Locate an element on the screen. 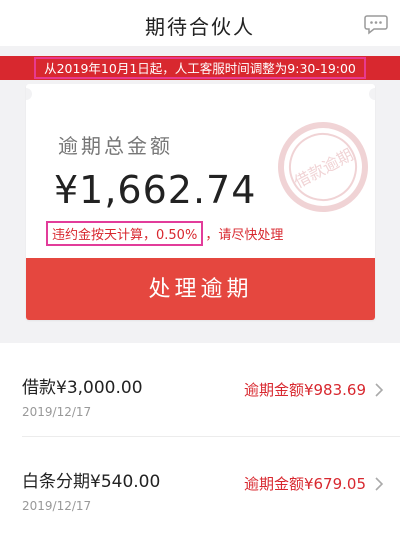 This screenshot has height=534, width=400. nav-bar: 期待合伙人 is located at coordinates (200, 23).